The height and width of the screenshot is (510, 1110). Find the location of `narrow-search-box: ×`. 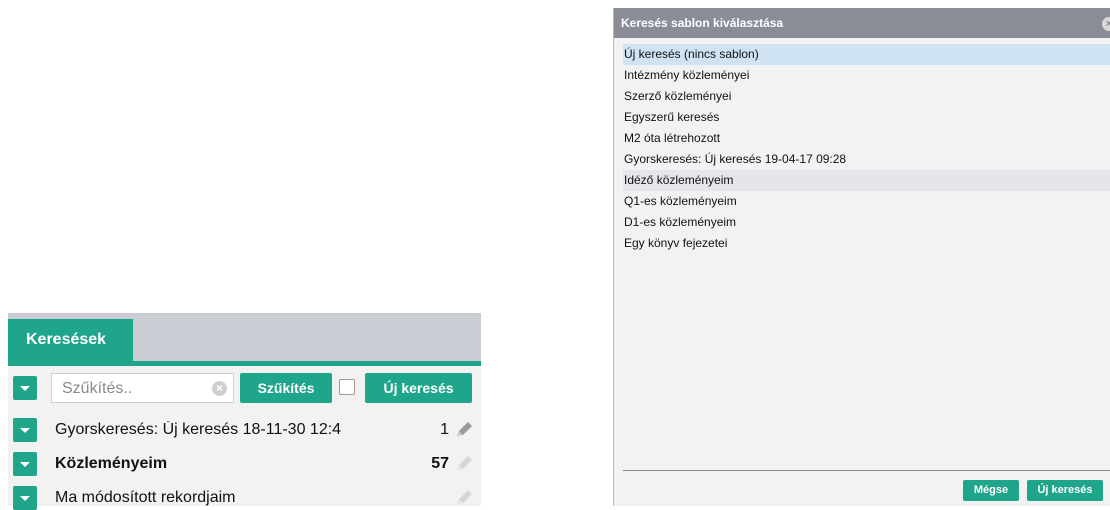

narrow-search-box: × is located at coordinates (142, 388).